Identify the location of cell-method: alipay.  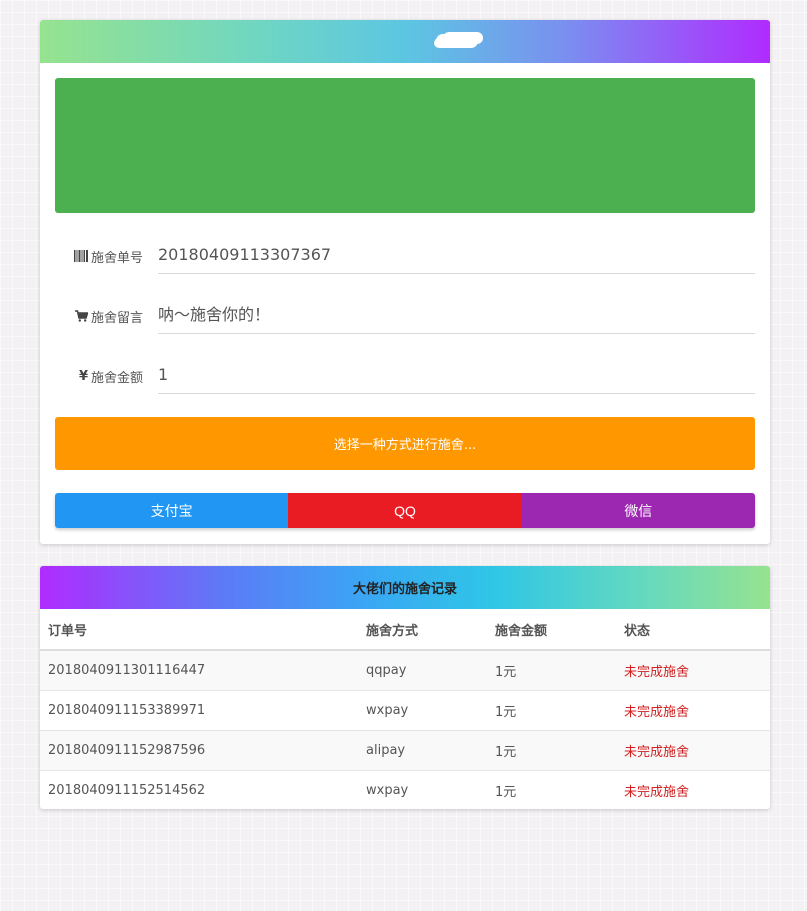
(422, 750).